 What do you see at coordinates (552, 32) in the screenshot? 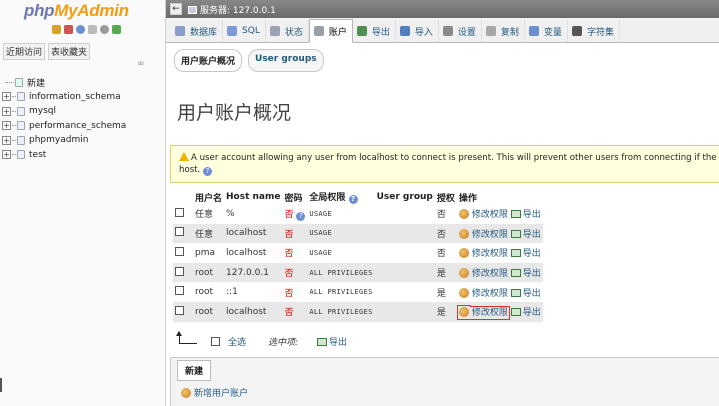
I see `tab-label: 变量` at bounding box center [552, 32].